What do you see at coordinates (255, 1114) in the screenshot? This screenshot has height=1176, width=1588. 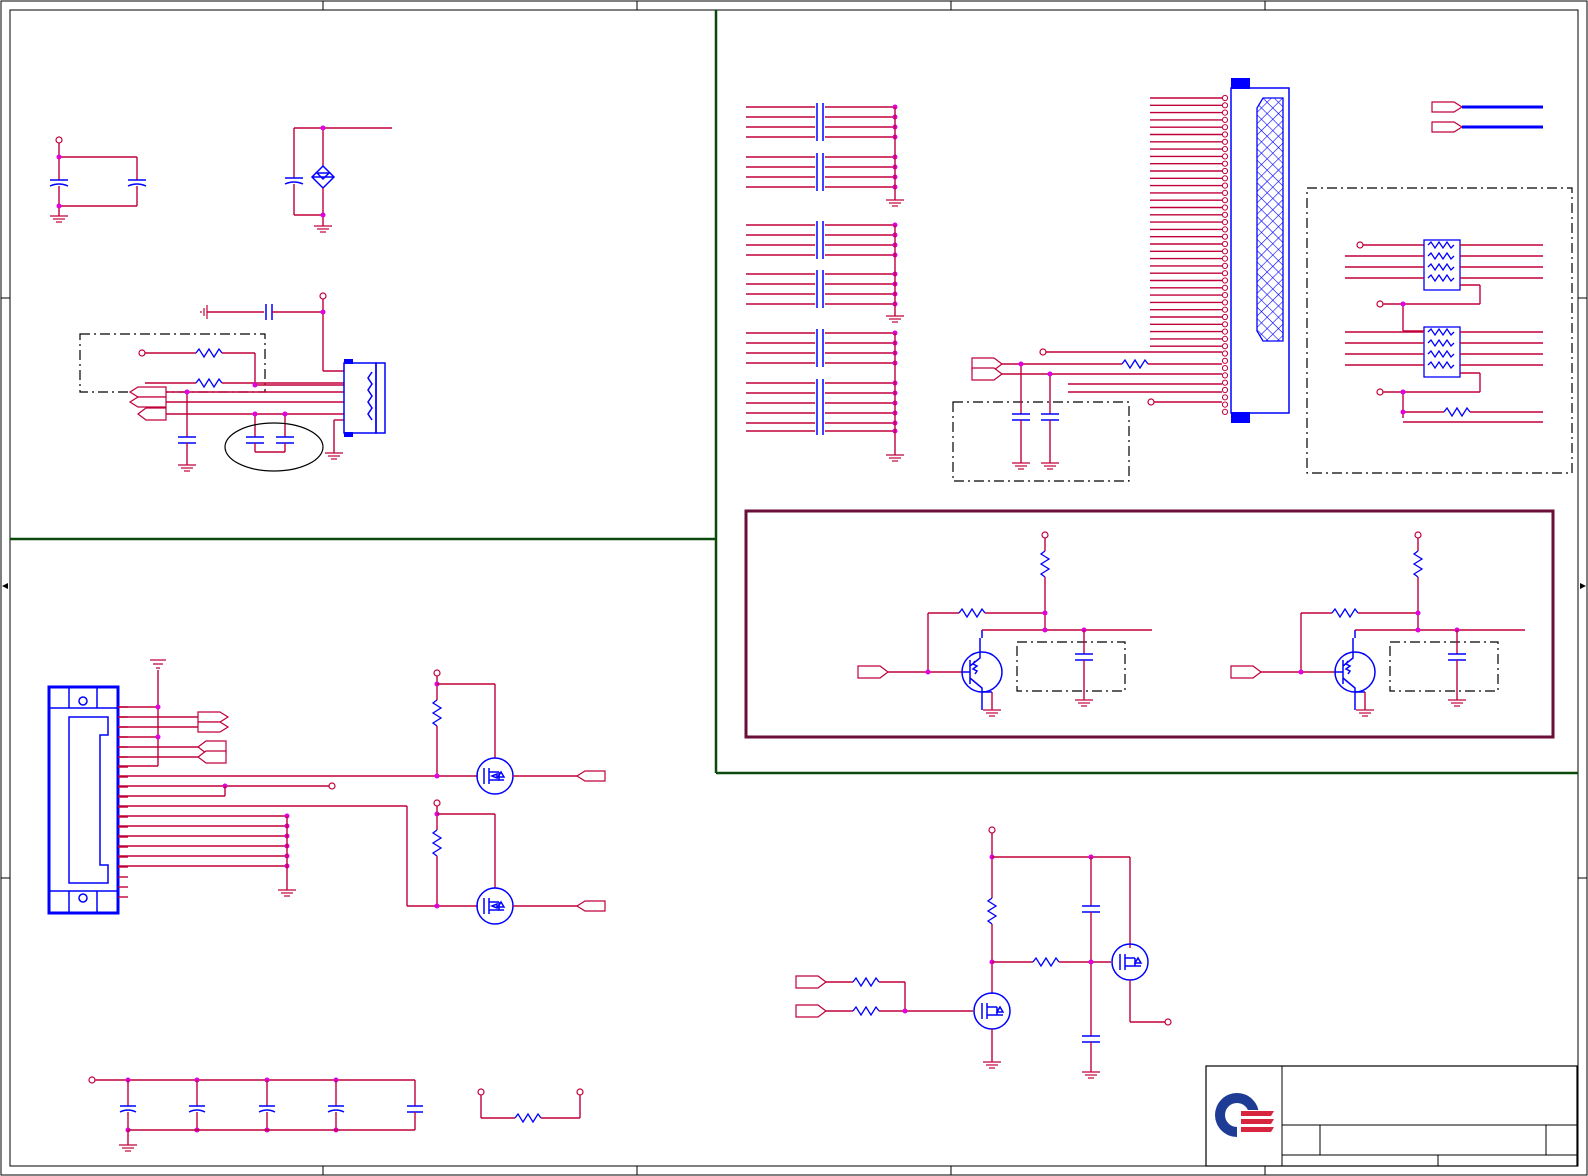 I see `bulk-capacitor-bank` at bounding box center [255, 1114].